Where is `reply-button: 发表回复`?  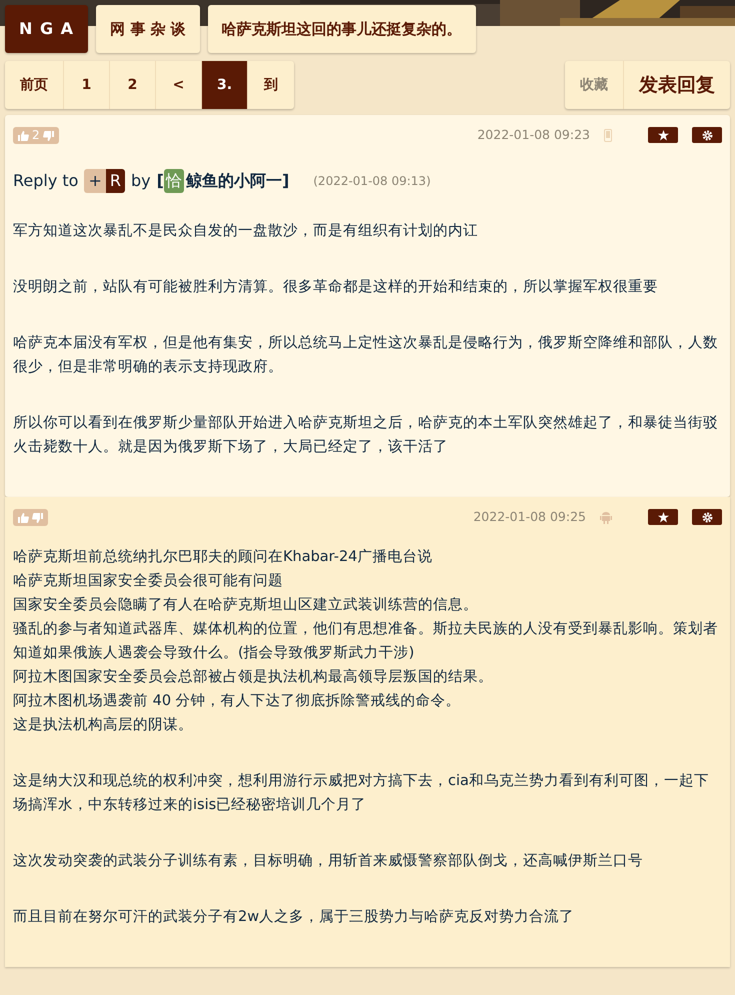
reply-button: 发表回复 is located at coordinates (677, 85).